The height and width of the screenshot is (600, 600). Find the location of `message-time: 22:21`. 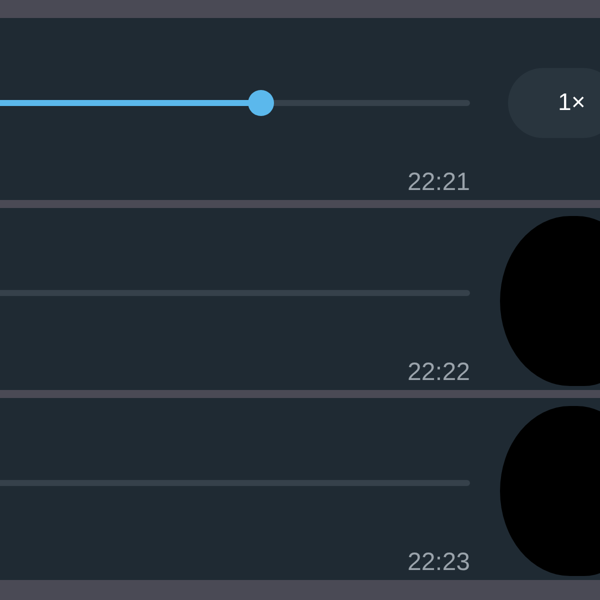

message-time: 22:21 is located at coordinates (438, 182).